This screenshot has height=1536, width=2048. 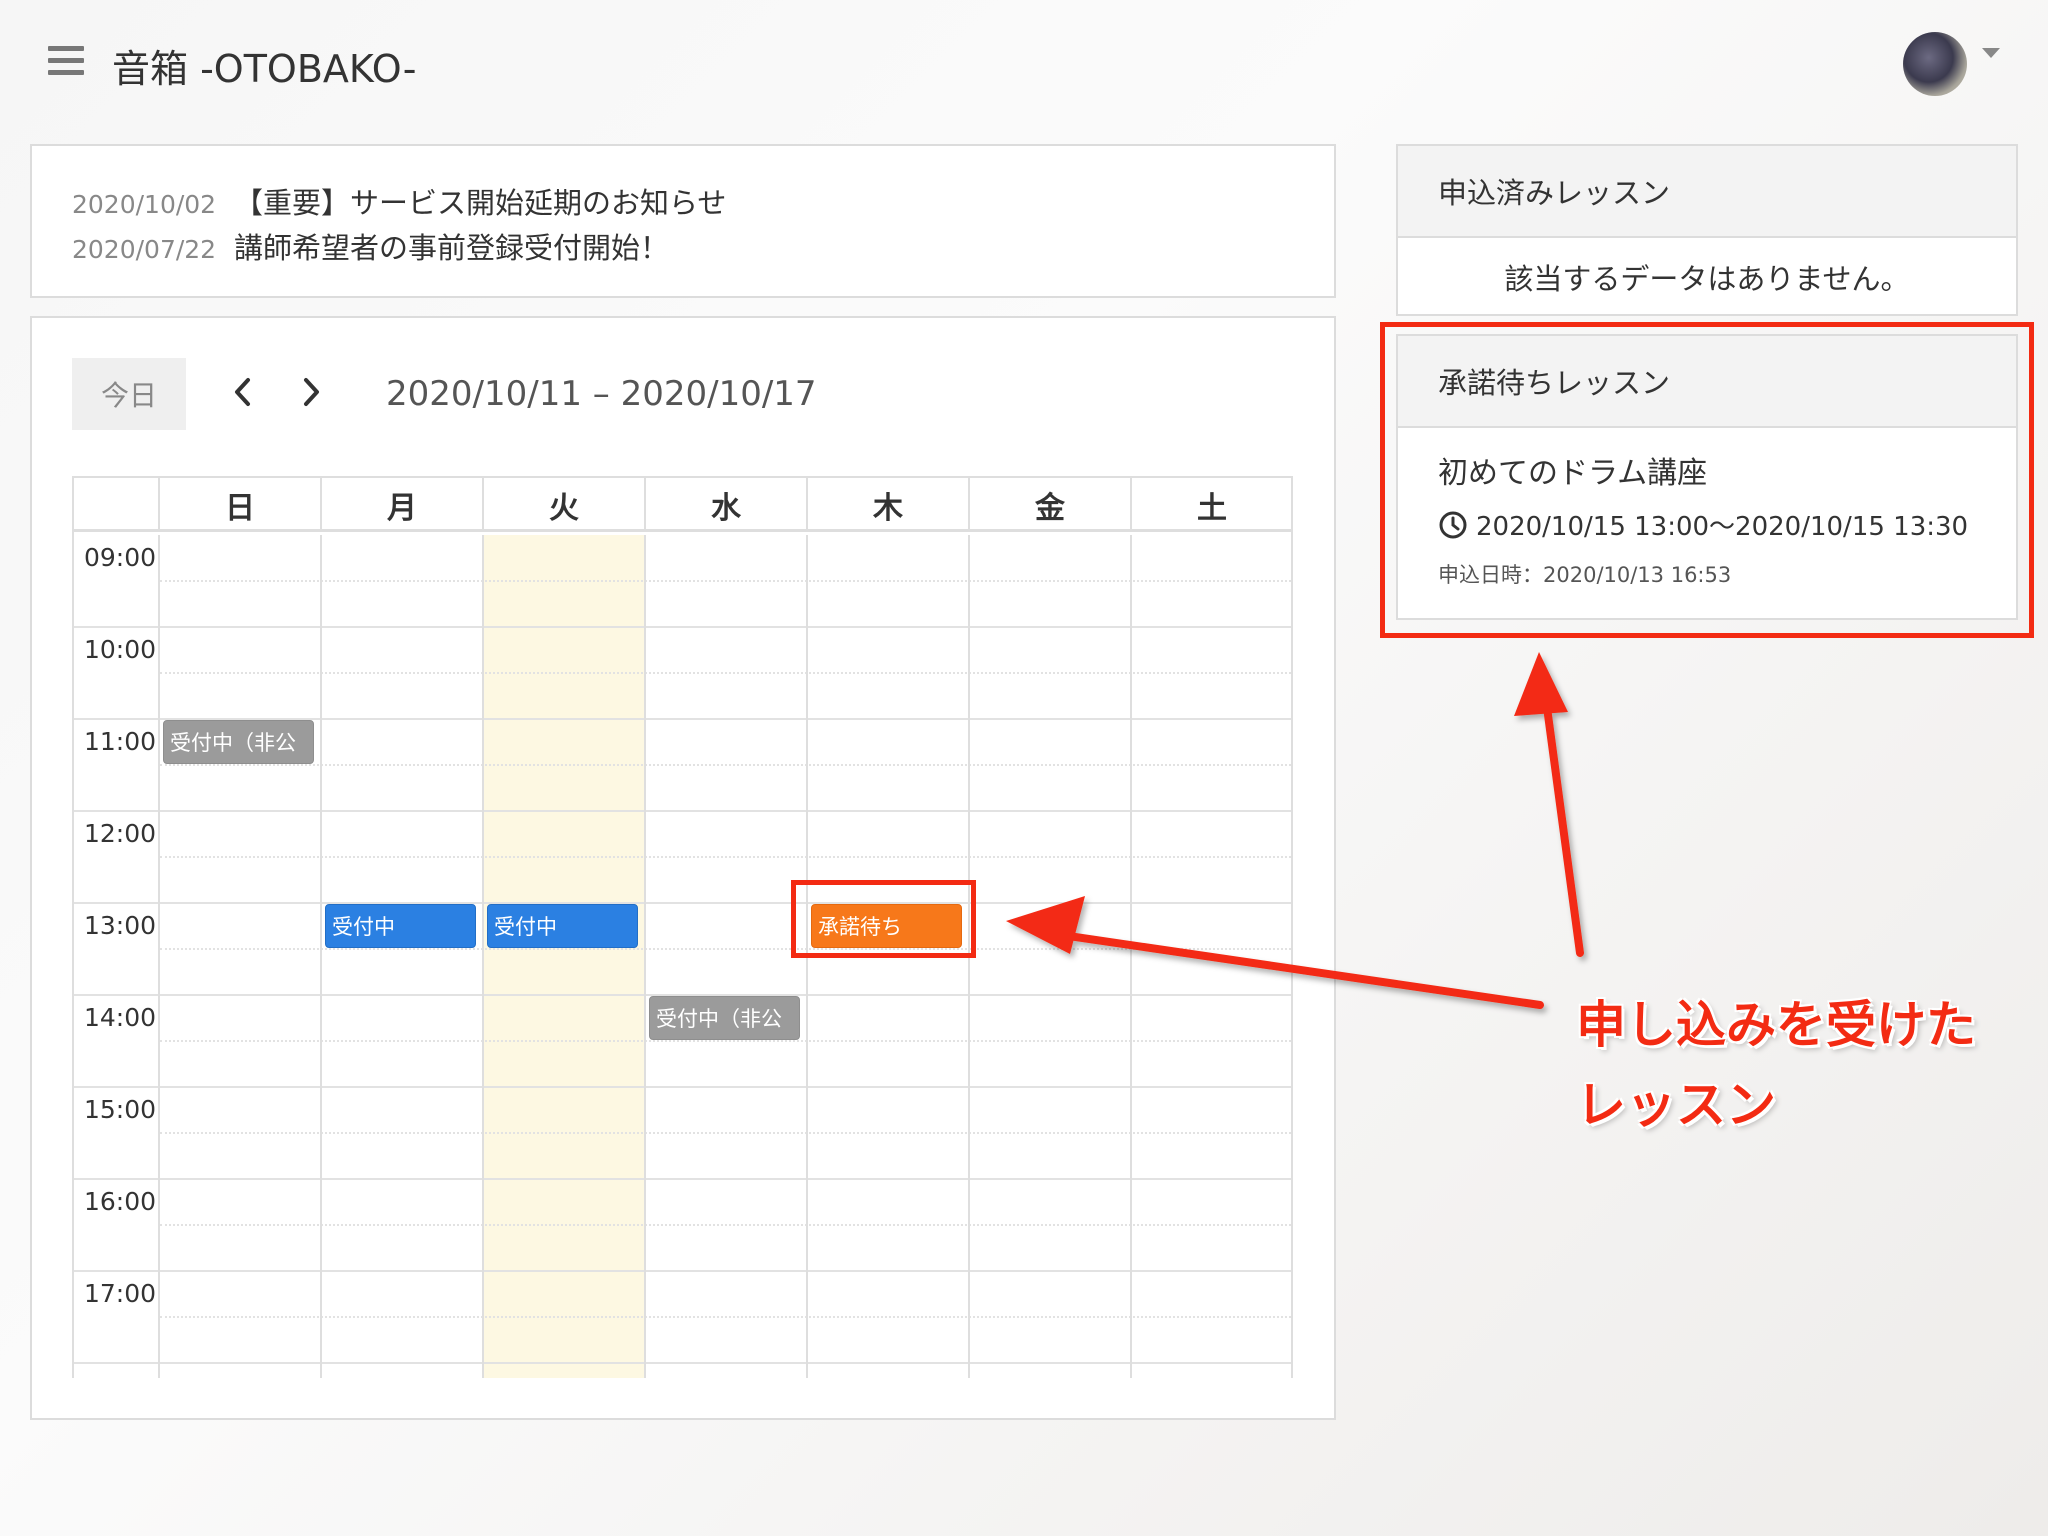 I want to click on news-title: 講師希望者の事前登録受付開始！, so click(x=451, y=246).